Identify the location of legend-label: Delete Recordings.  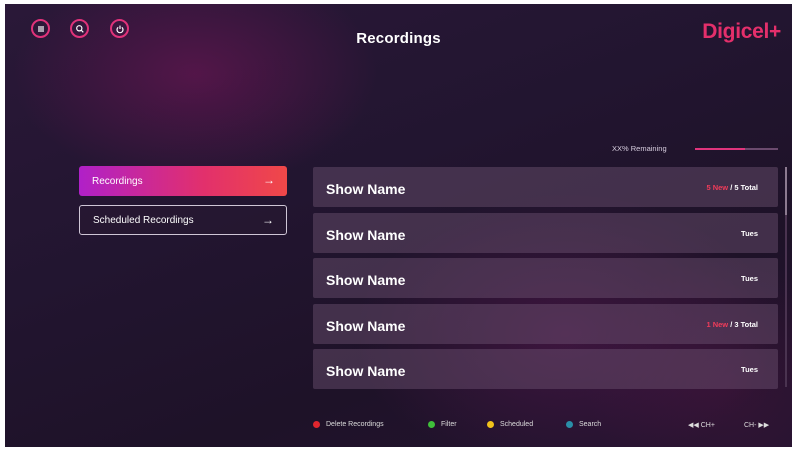
(355, 424).